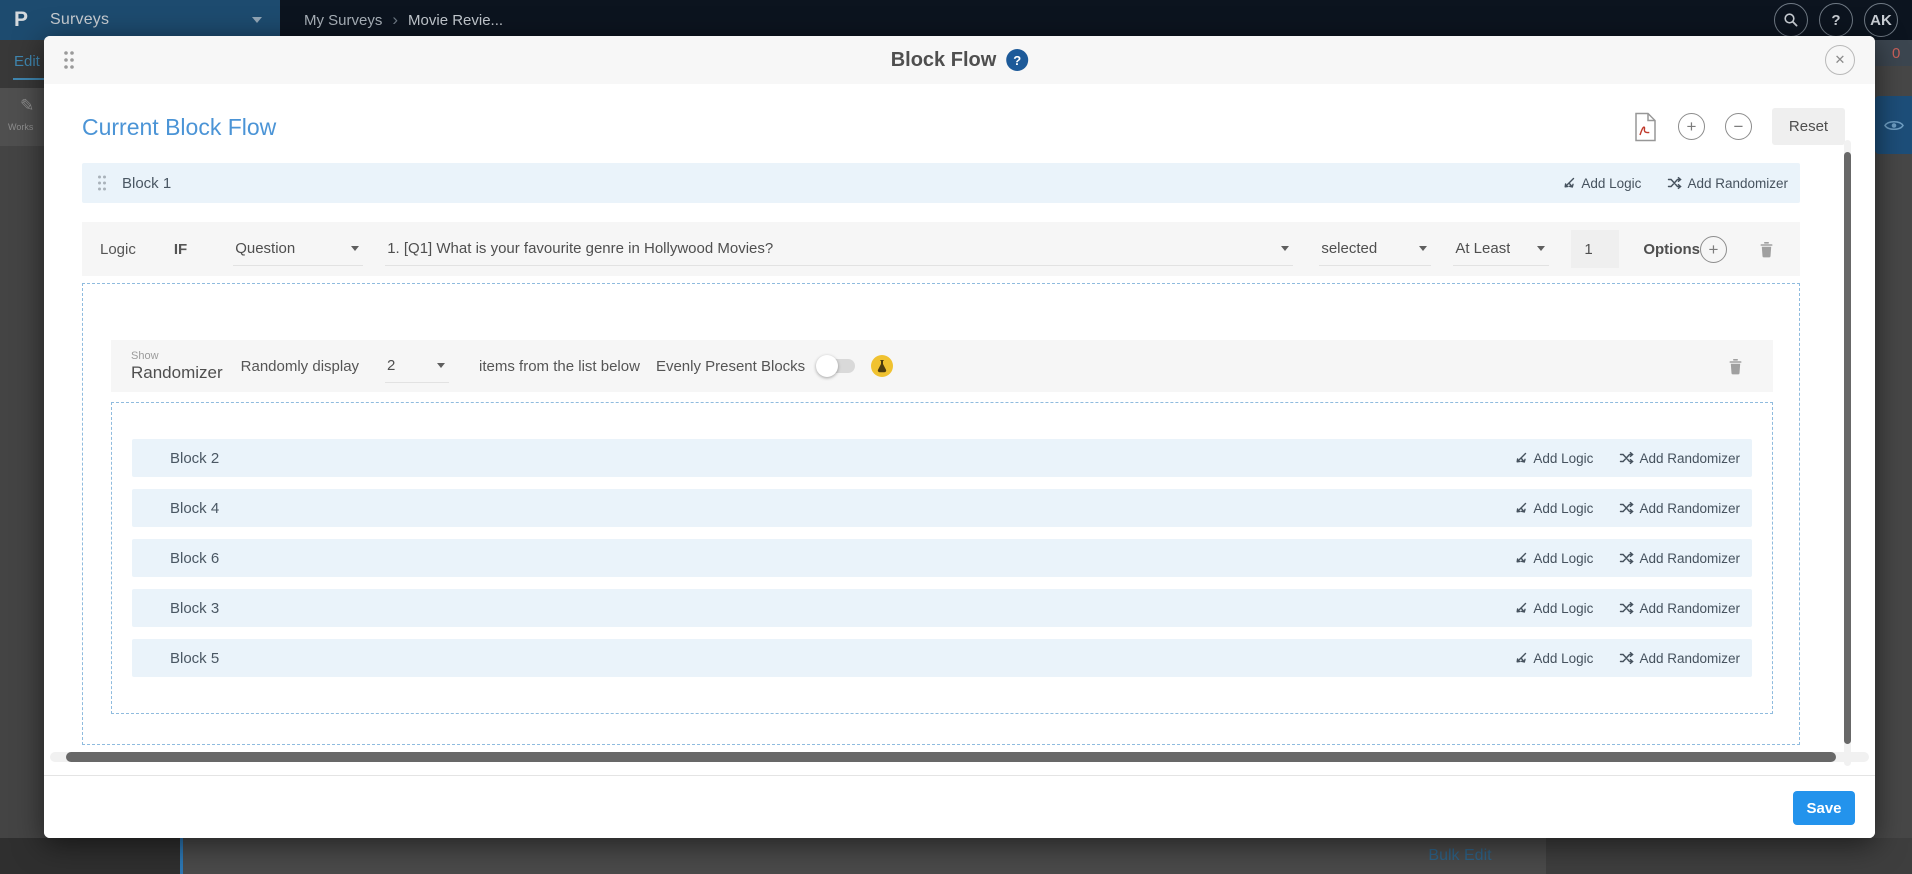 This screenshot has height=874, width=1912. I want to click on zoom-in-button: +, so click(1691, 126).